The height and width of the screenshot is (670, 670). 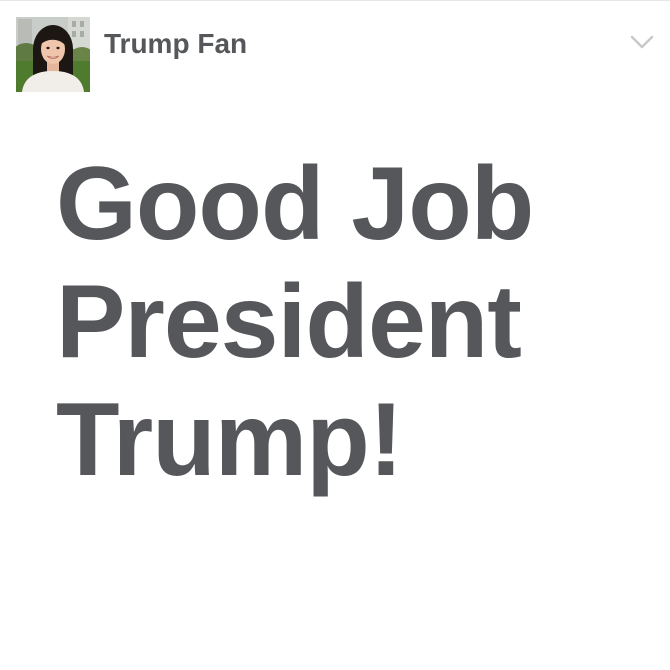 What do you see at coordinates (295, 204) in the screenshot?
I see `post-text-line-1: Good Job` at bounding box center [295, 204].